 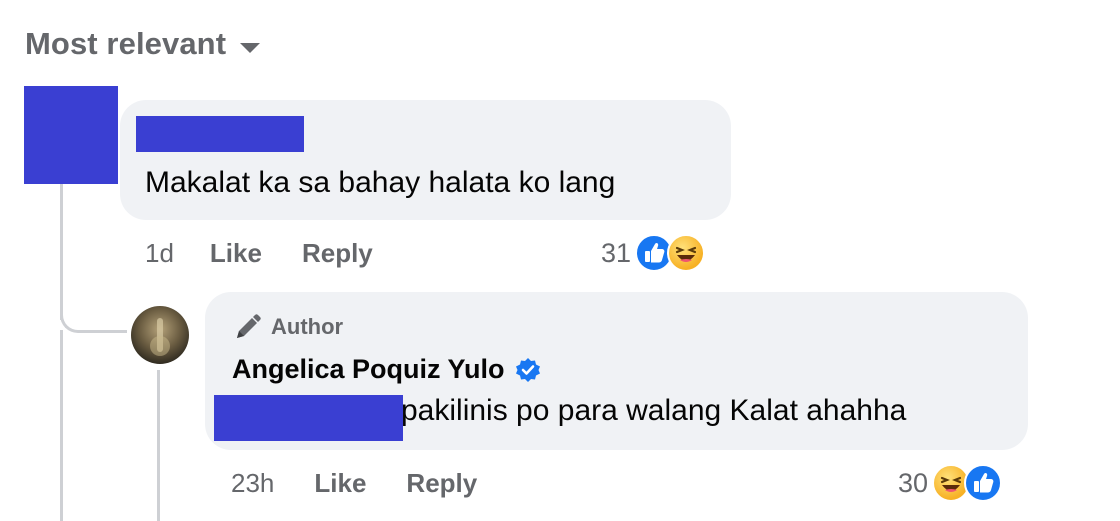 I want to click on thread-connector, so click(x=93, y=316).